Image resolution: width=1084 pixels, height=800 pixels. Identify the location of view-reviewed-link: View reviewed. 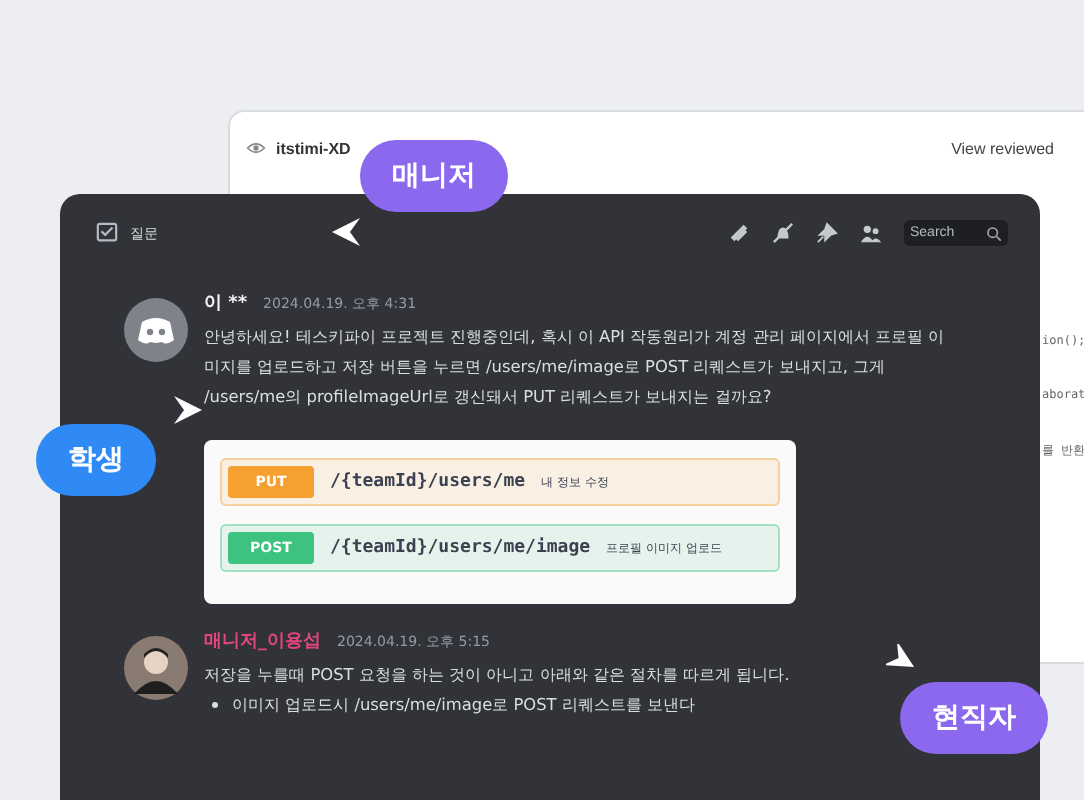
(1002, 148).